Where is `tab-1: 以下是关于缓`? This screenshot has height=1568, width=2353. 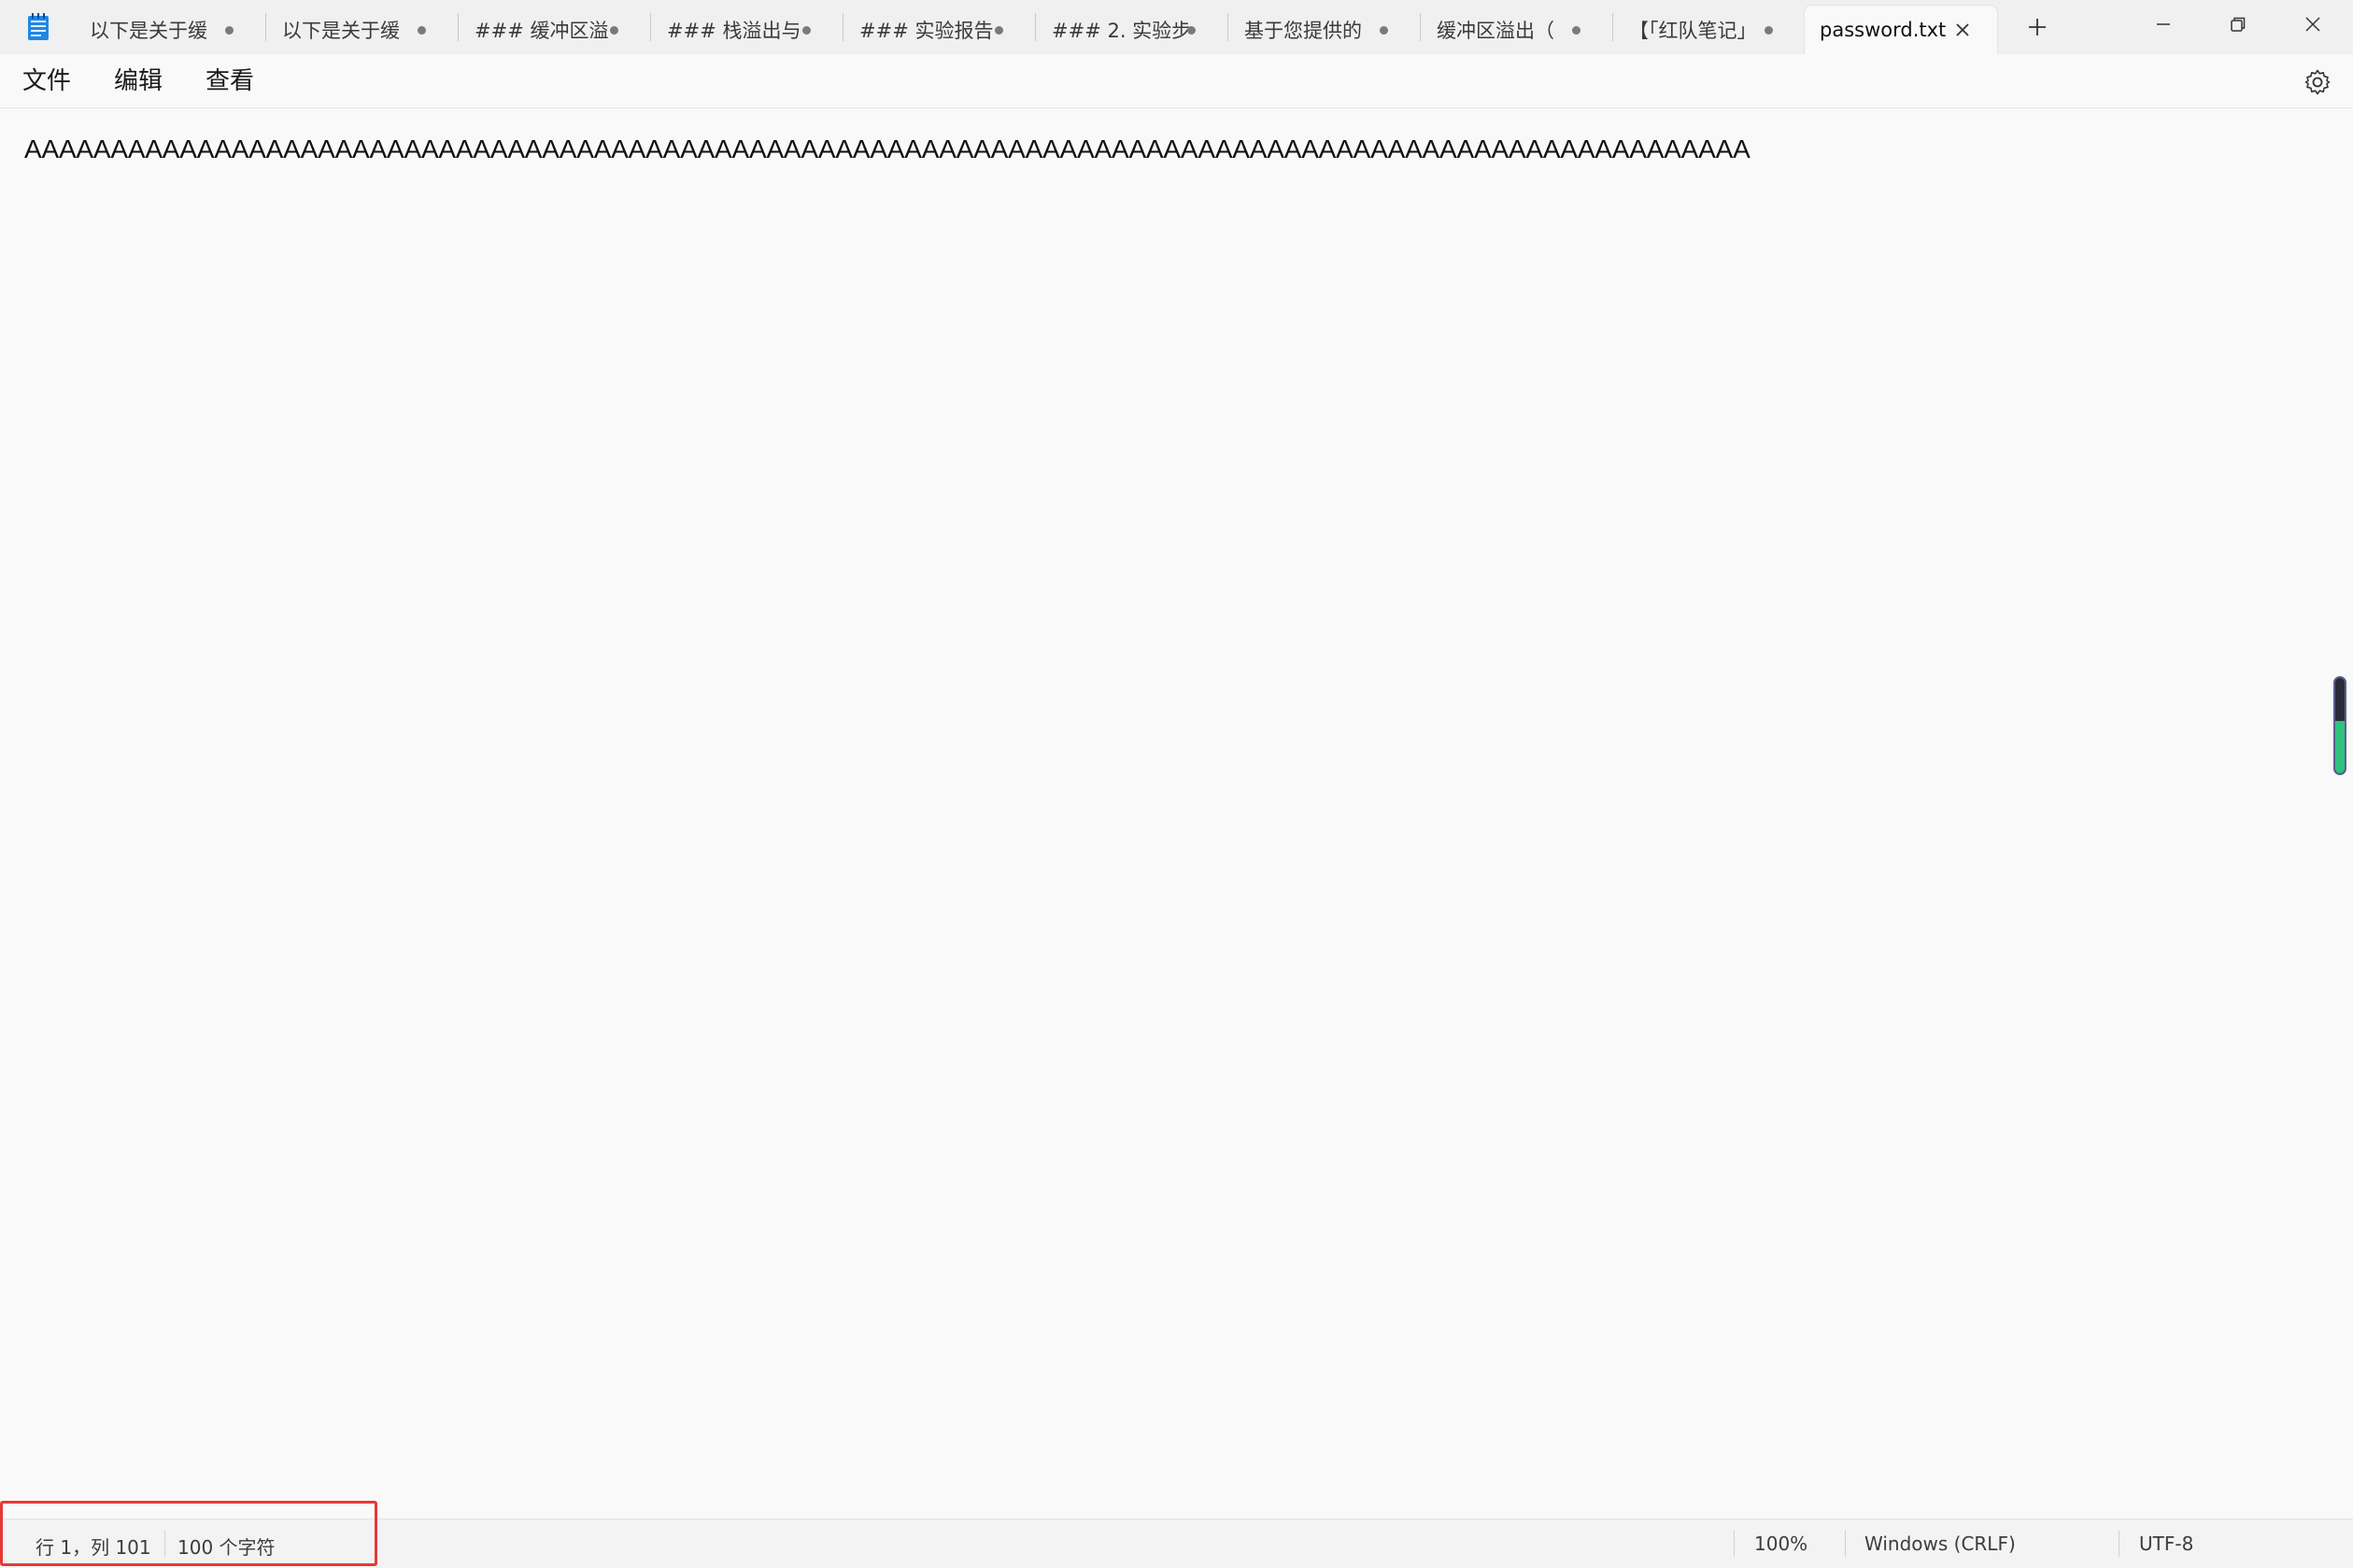
tab-1: 以下是关于缓 is located at coordinates (168, 30).